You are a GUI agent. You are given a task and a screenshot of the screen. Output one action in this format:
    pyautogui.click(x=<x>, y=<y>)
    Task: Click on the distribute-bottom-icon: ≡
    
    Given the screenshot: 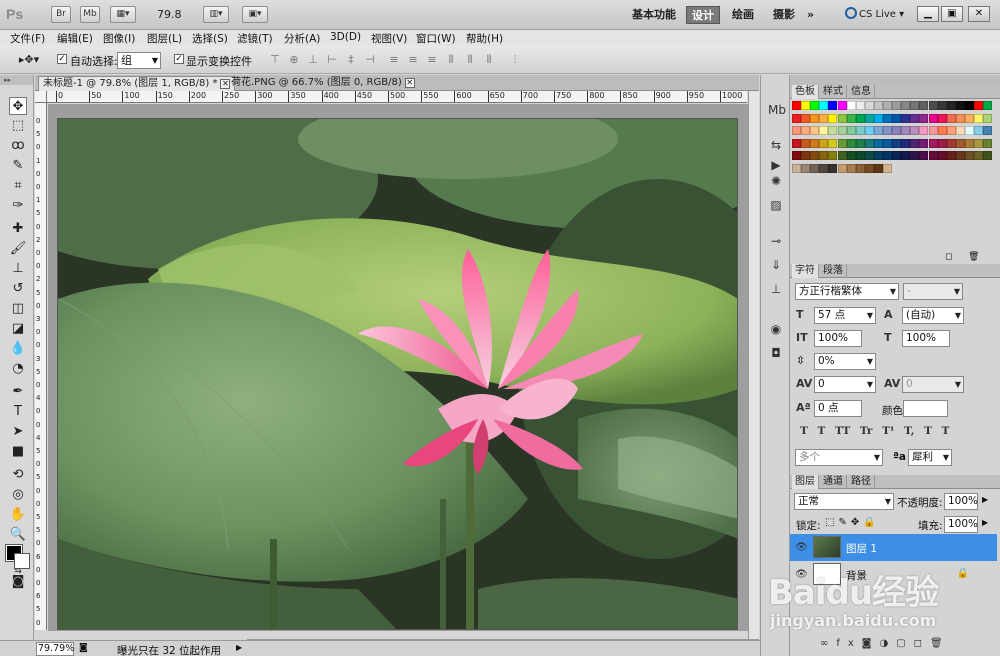 What is the action you would take?
    pyautogui.click(x=432, y=59)
    